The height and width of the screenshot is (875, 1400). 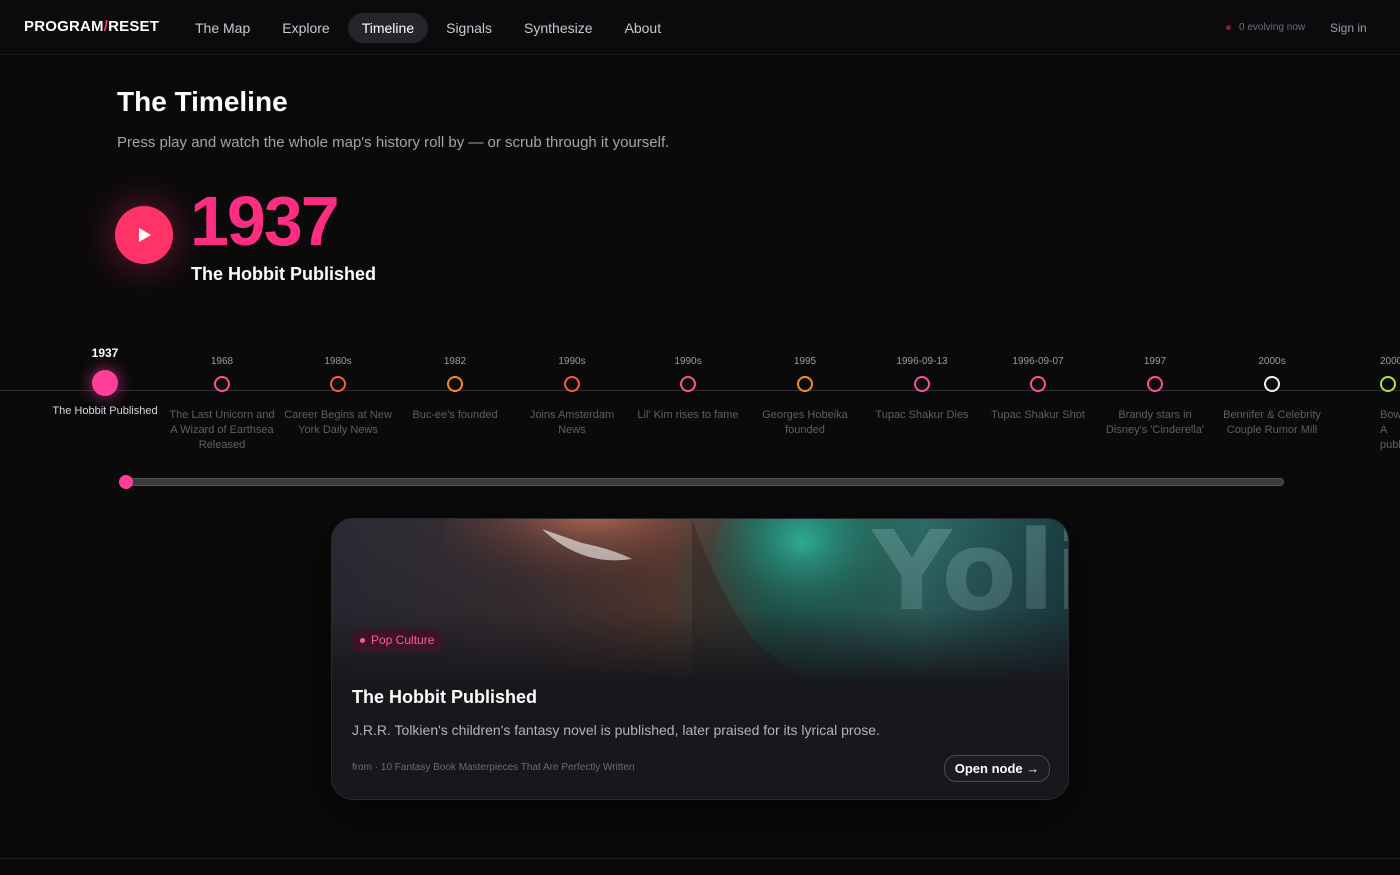 What do you see at coordinates (705, 482) in the screenshot?
I see `timeline-scrubber-track` at bounding box center [705, 482].